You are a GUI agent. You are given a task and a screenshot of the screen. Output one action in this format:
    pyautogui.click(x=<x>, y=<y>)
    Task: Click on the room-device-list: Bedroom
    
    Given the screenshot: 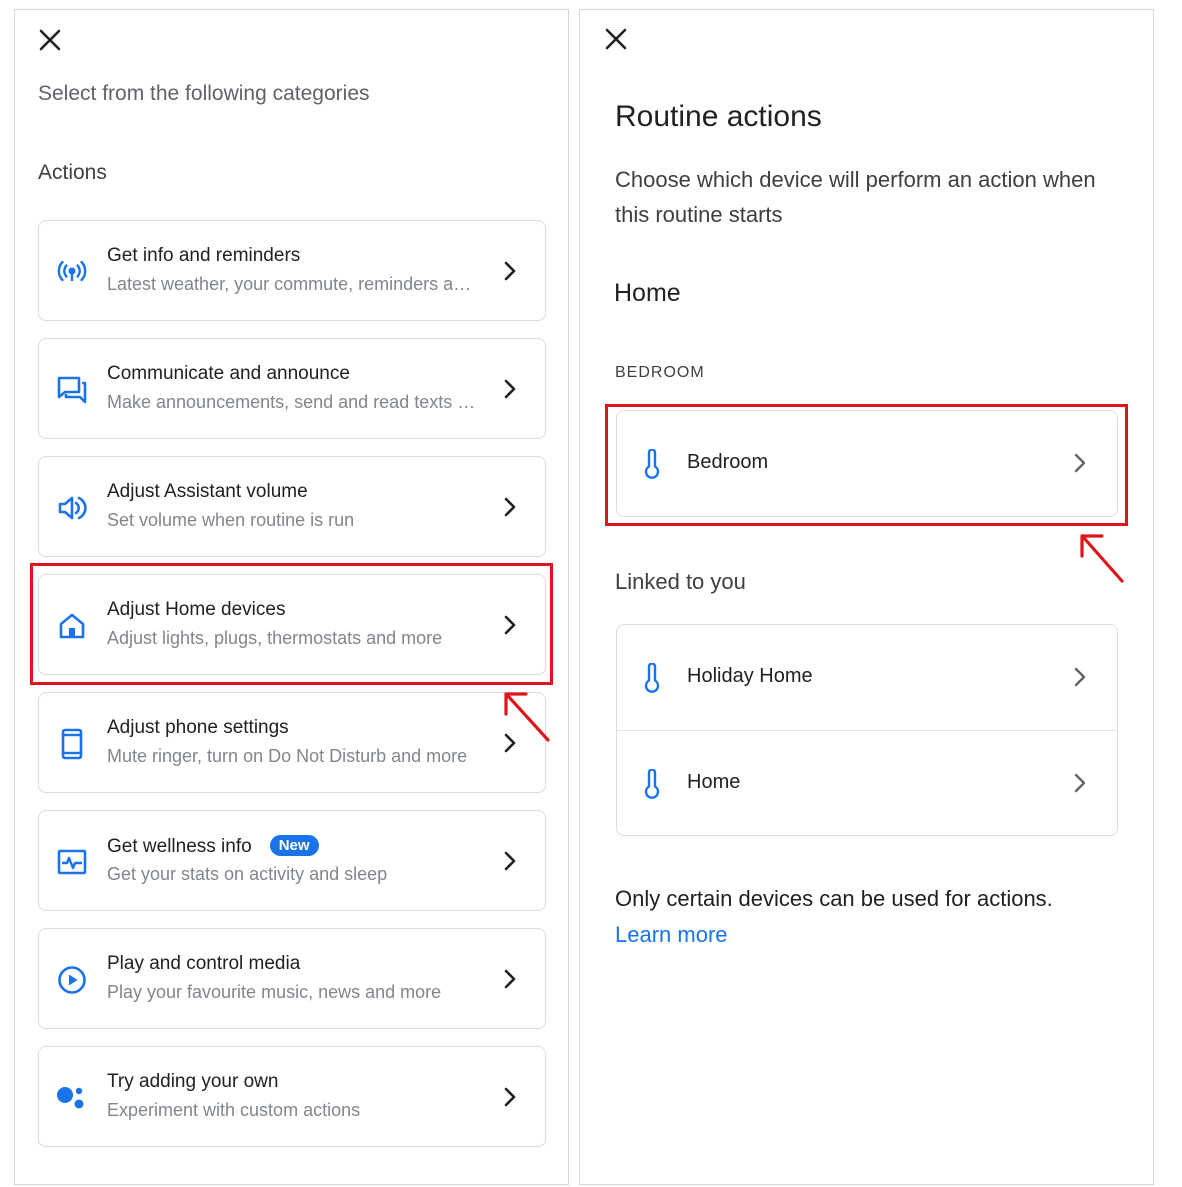 What is the action you would take?
    pyautogui.click(x=867, y=463)
    